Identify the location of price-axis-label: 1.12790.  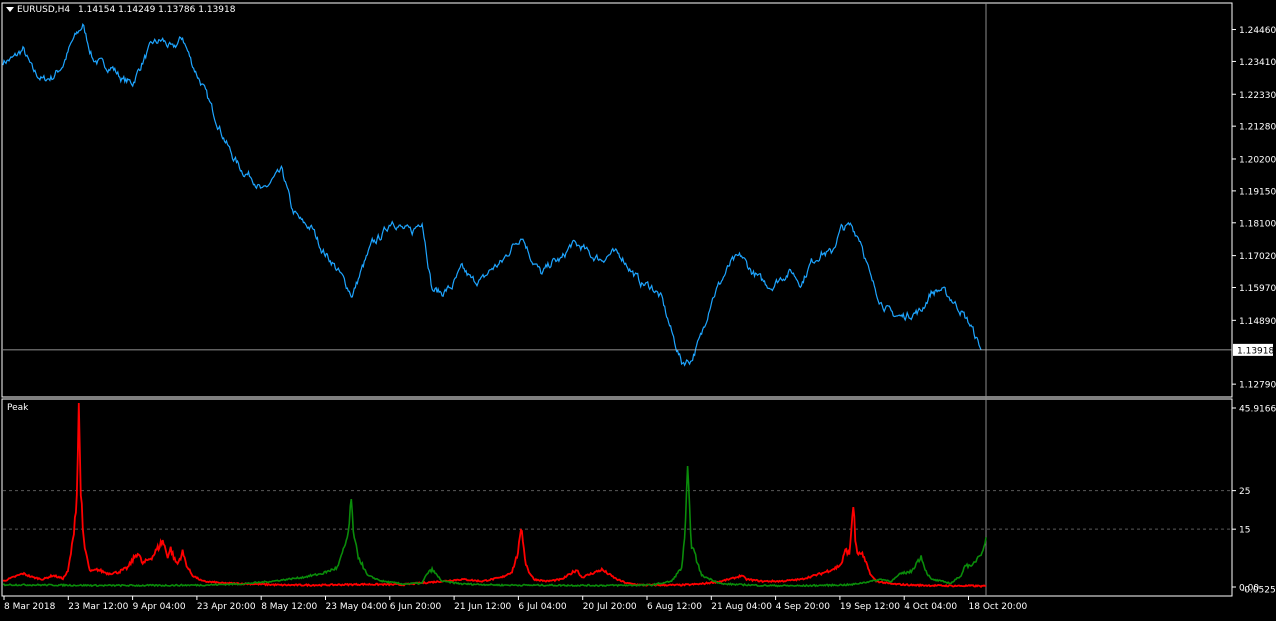
(1257, 386).